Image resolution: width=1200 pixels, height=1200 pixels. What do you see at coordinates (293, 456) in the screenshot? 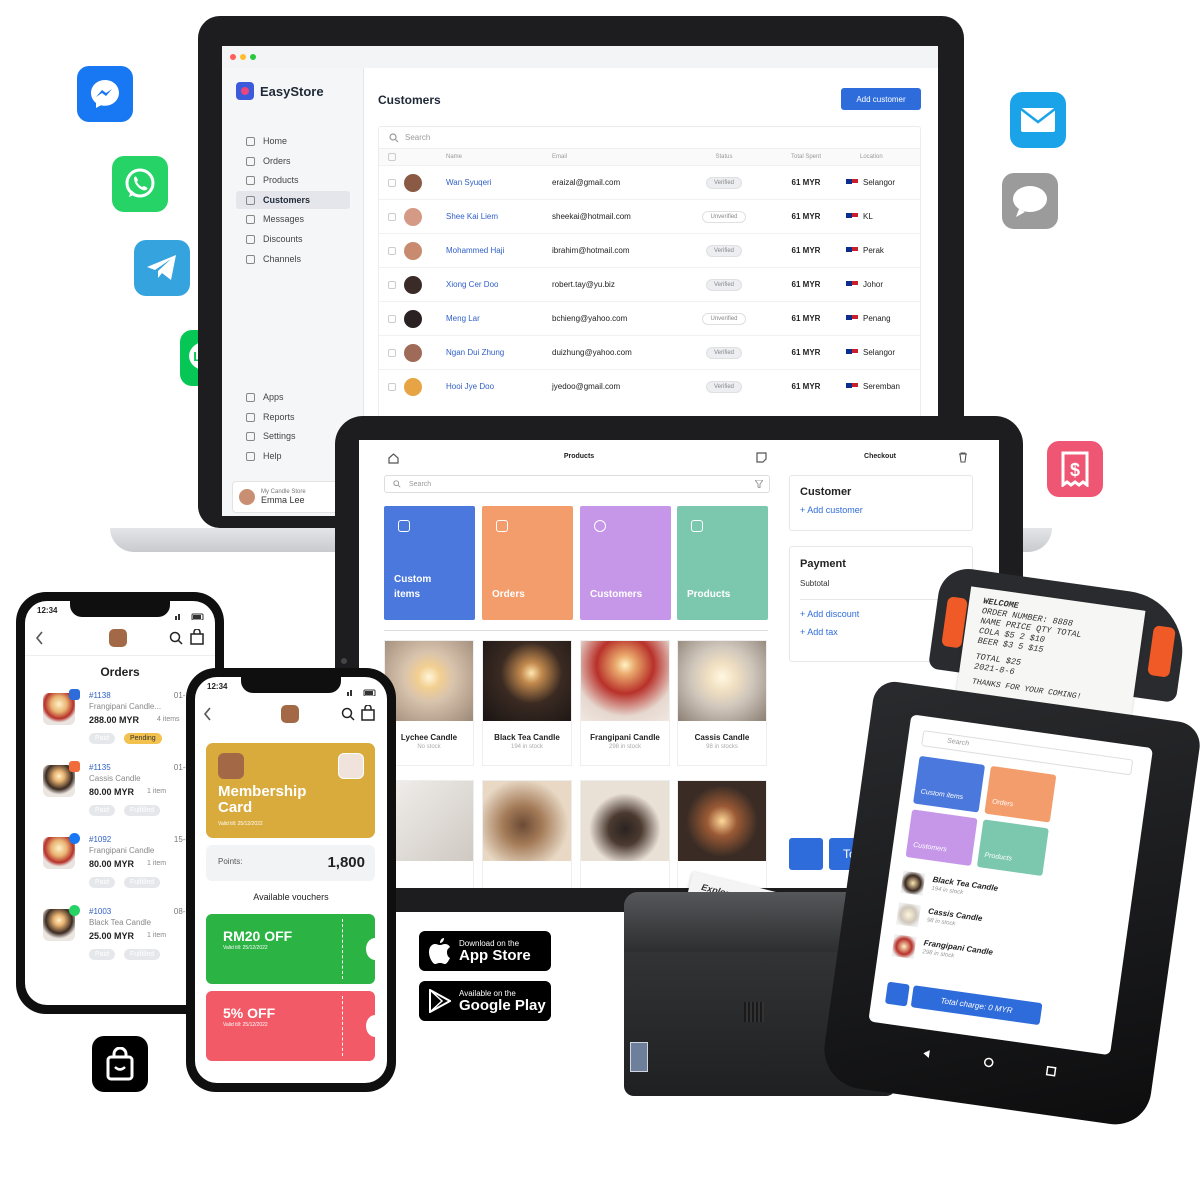
I see `sidebar-item-help: Help` at bounding box center [293, 456].